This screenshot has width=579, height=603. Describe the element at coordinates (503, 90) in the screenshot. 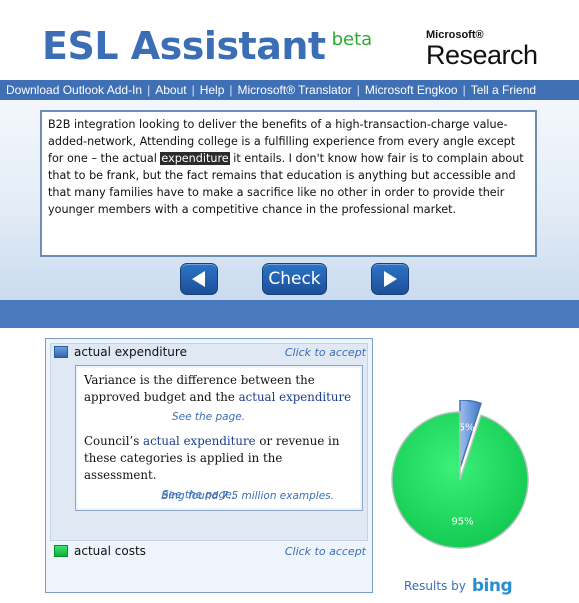

I see `nav-tell-a-friend: Tell a Friend` at that location.